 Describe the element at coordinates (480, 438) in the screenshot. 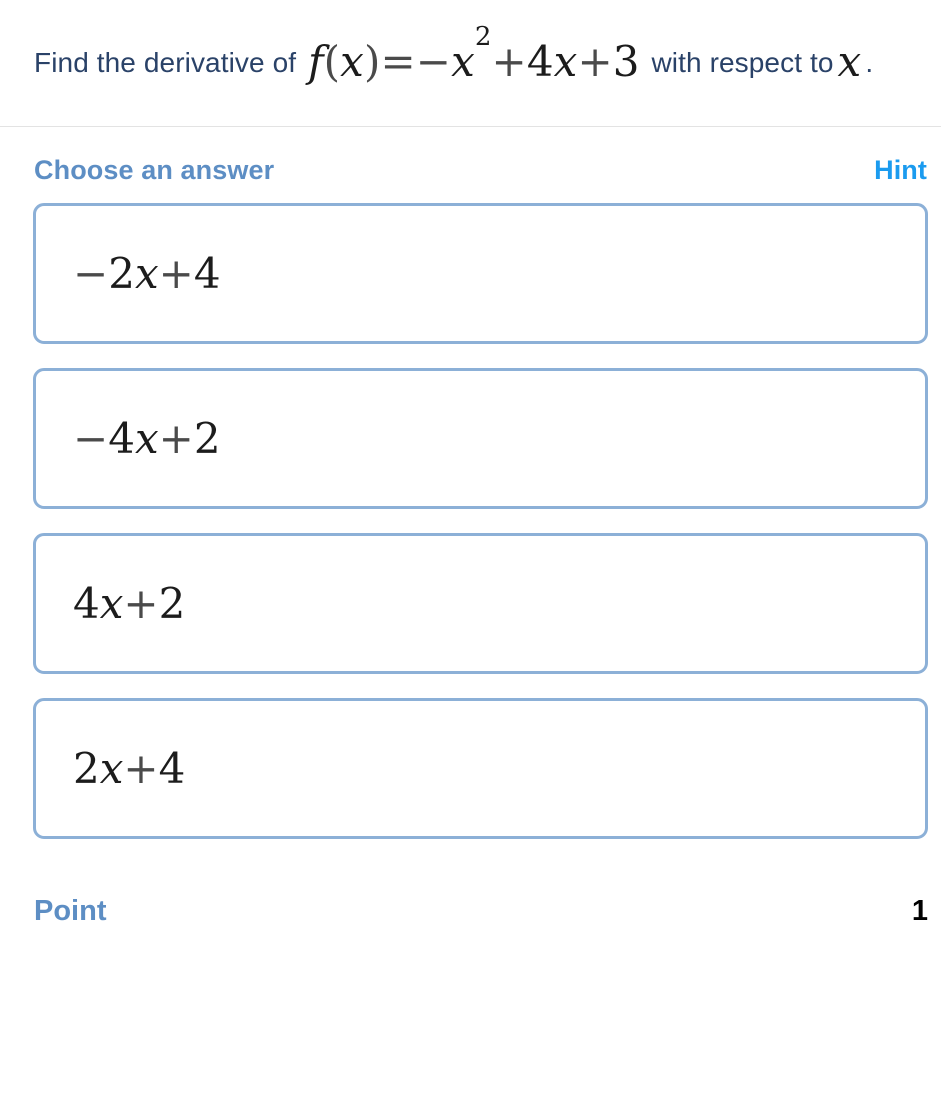

I see `answer-option-2: −4x+2` at that location.